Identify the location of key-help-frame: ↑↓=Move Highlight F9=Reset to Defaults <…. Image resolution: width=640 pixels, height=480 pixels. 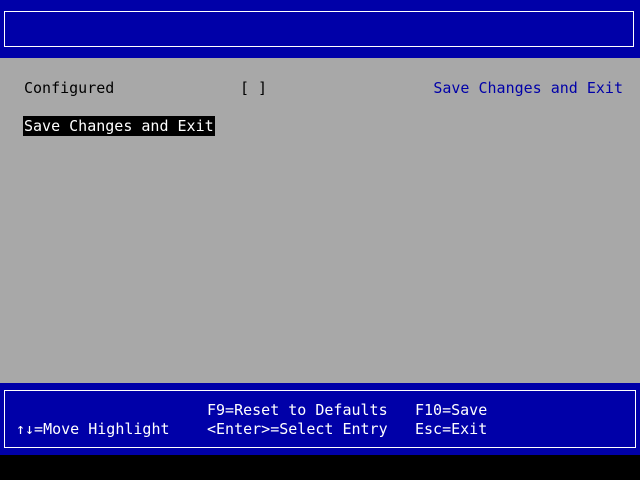
(320, 419).